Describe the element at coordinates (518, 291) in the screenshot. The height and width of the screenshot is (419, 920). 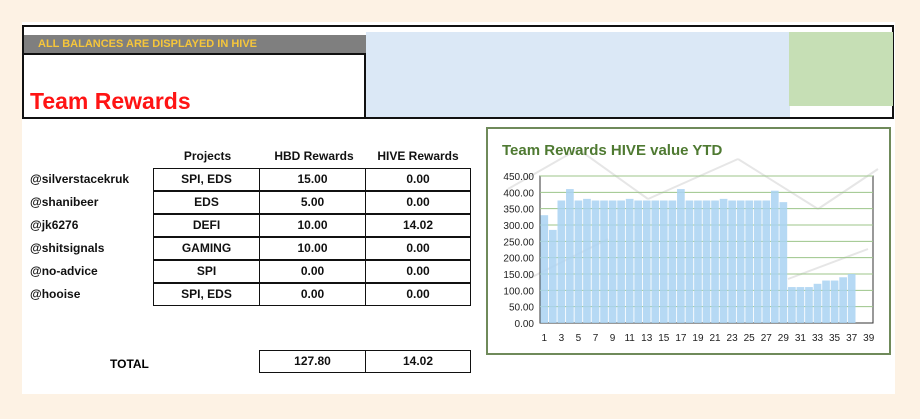
I see `y-tick-label: 100.00` at that location.